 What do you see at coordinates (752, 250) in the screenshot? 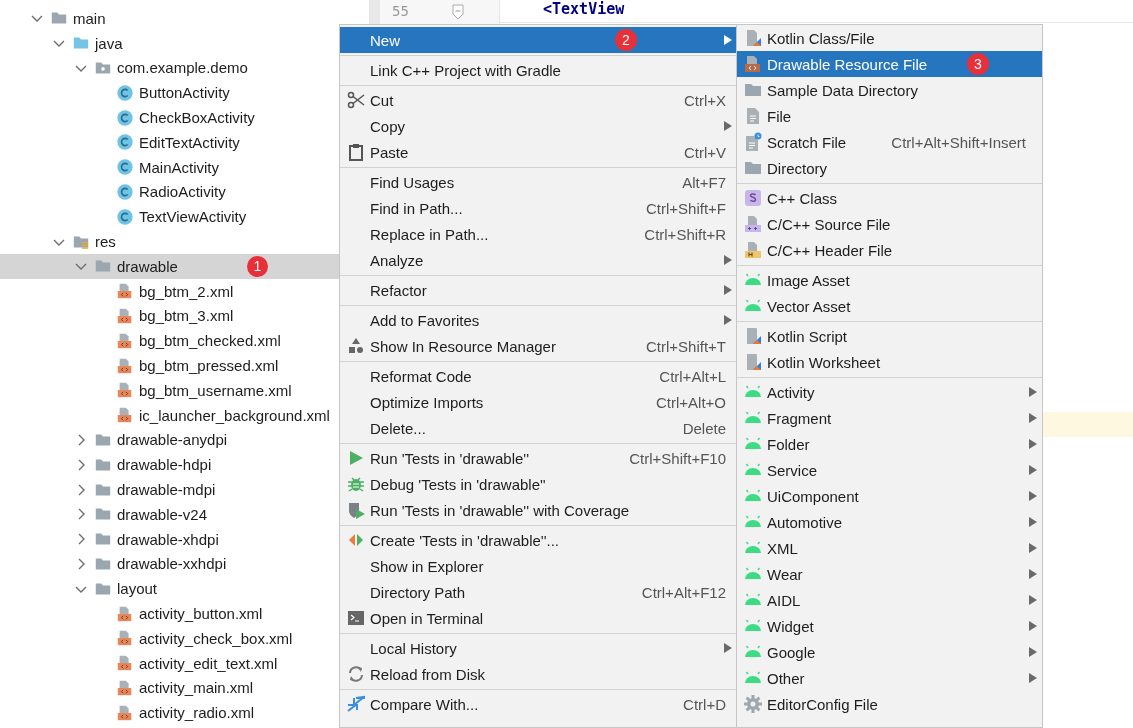
I see `header-file-icon` at bounding box center [752, 250].